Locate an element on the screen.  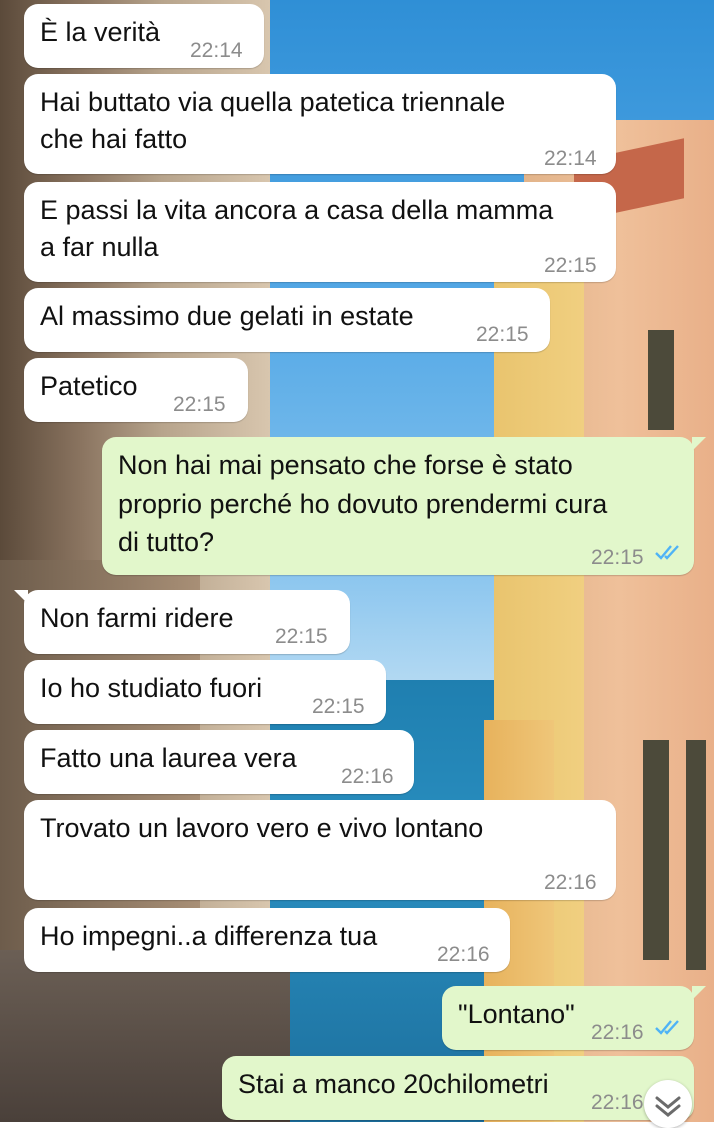
message-text: Al massimo due gelati in estate is located at coordinates (227, 316).